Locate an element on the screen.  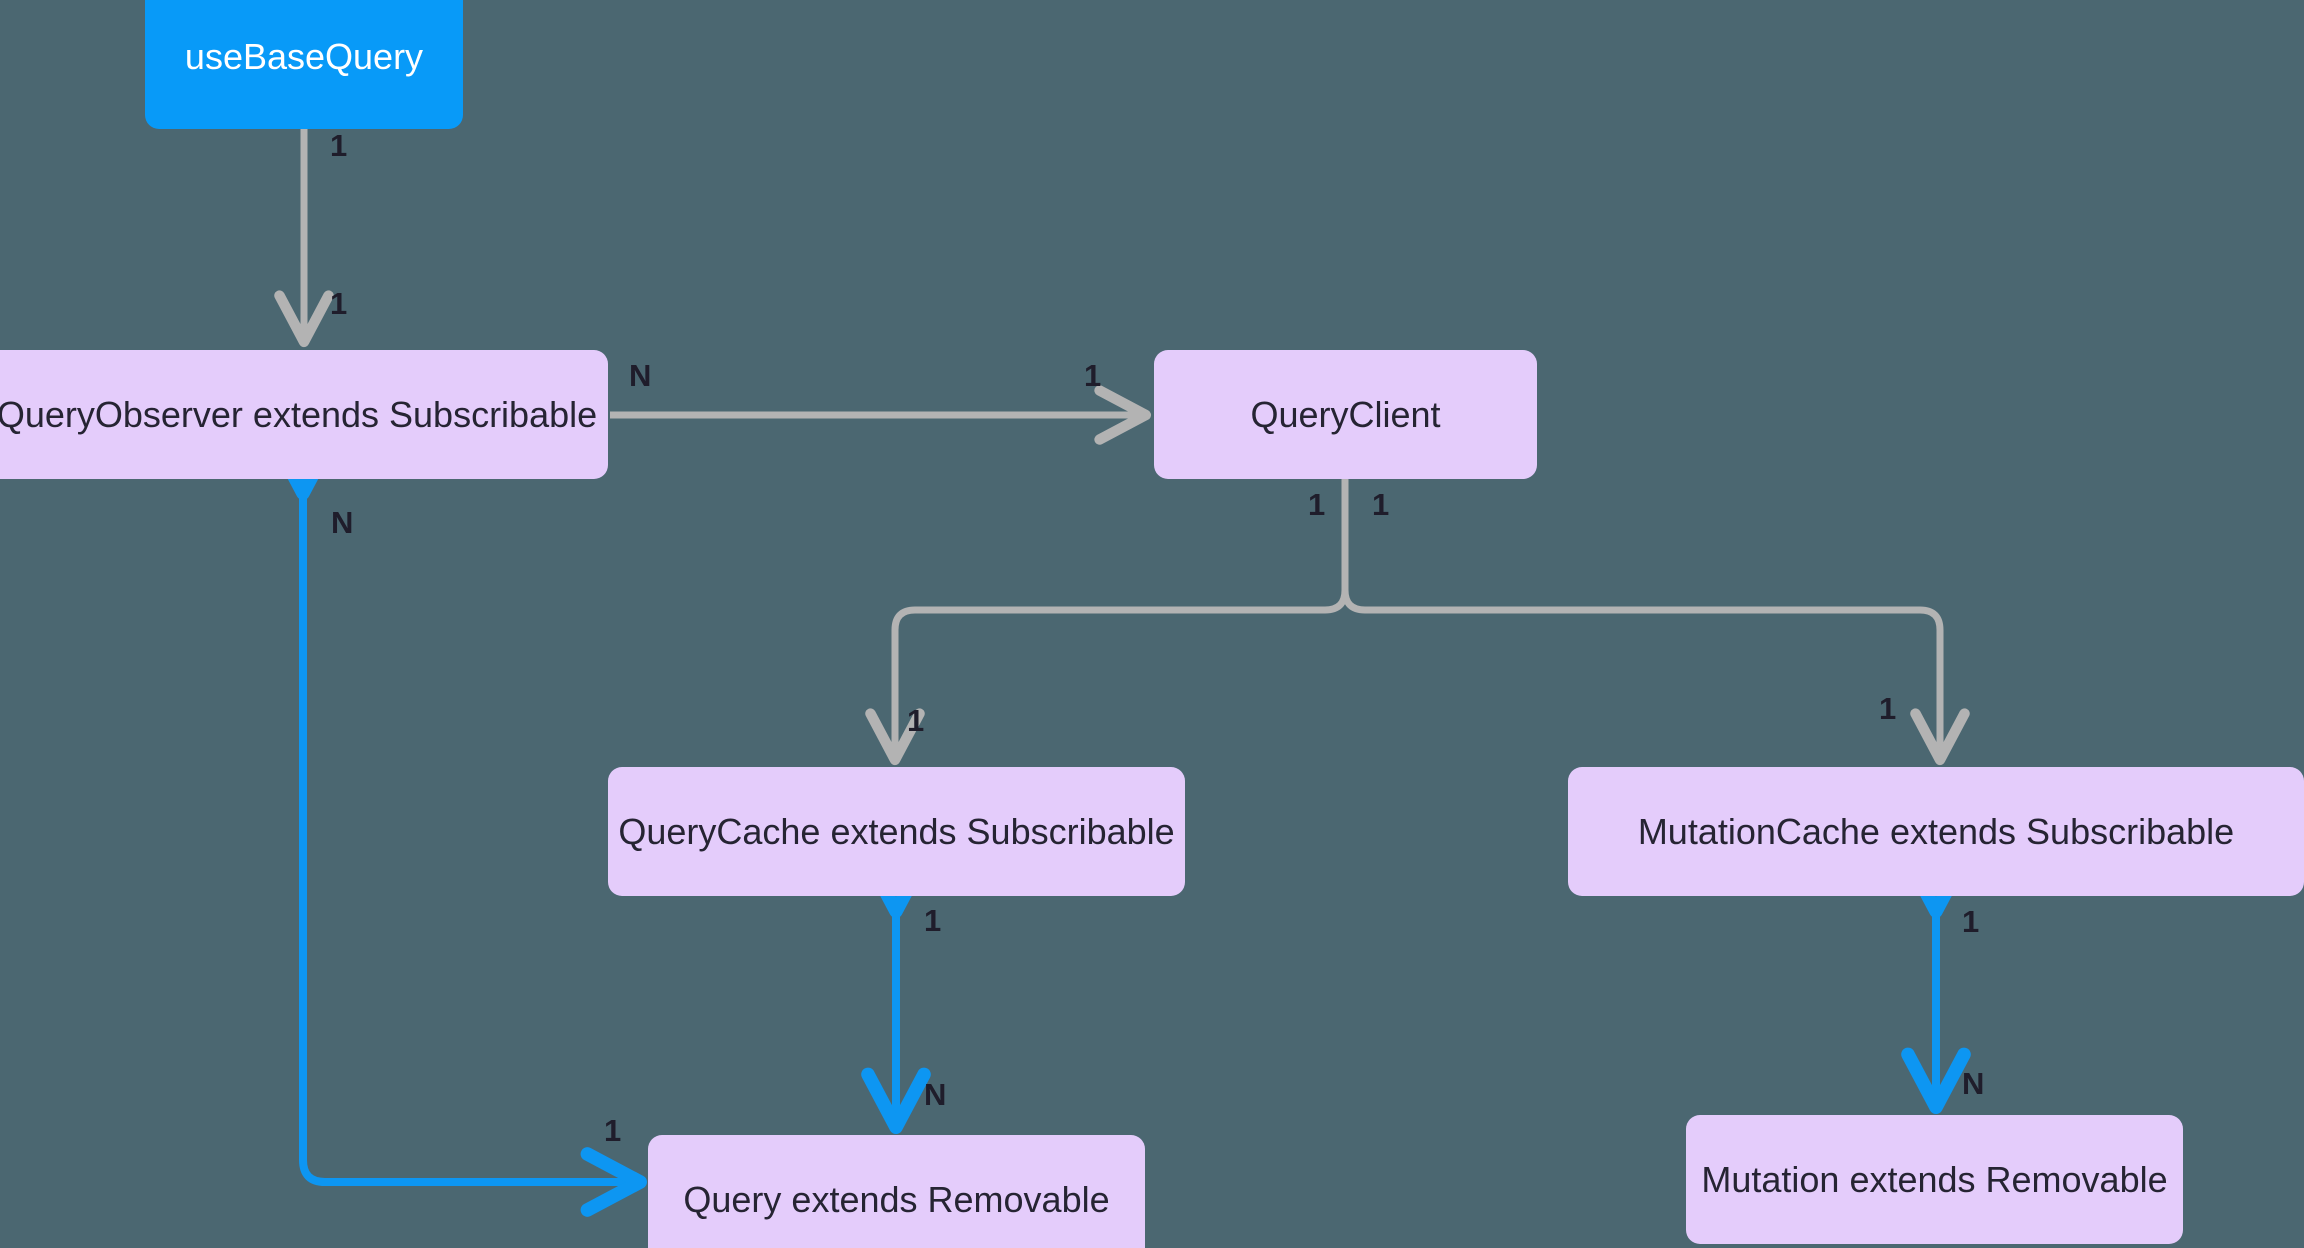
node-label: MutationCache extends Subscribable is located at coordinates (1936, 831).